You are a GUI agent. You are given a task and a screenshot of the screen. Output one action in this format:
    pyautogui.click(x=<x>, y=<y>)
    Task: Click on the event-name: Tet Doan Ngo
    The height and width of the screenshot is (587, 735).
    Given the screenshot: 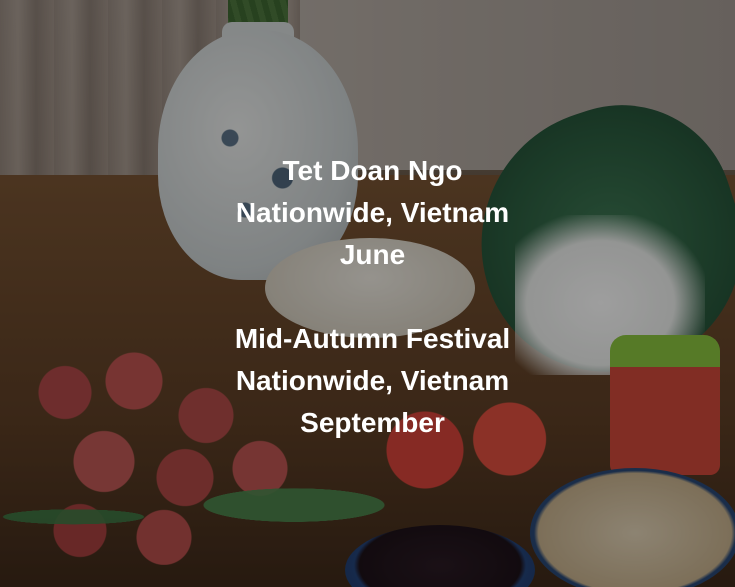 What is the action you would take?
    pyautogui.click(x=372, y=170)
    